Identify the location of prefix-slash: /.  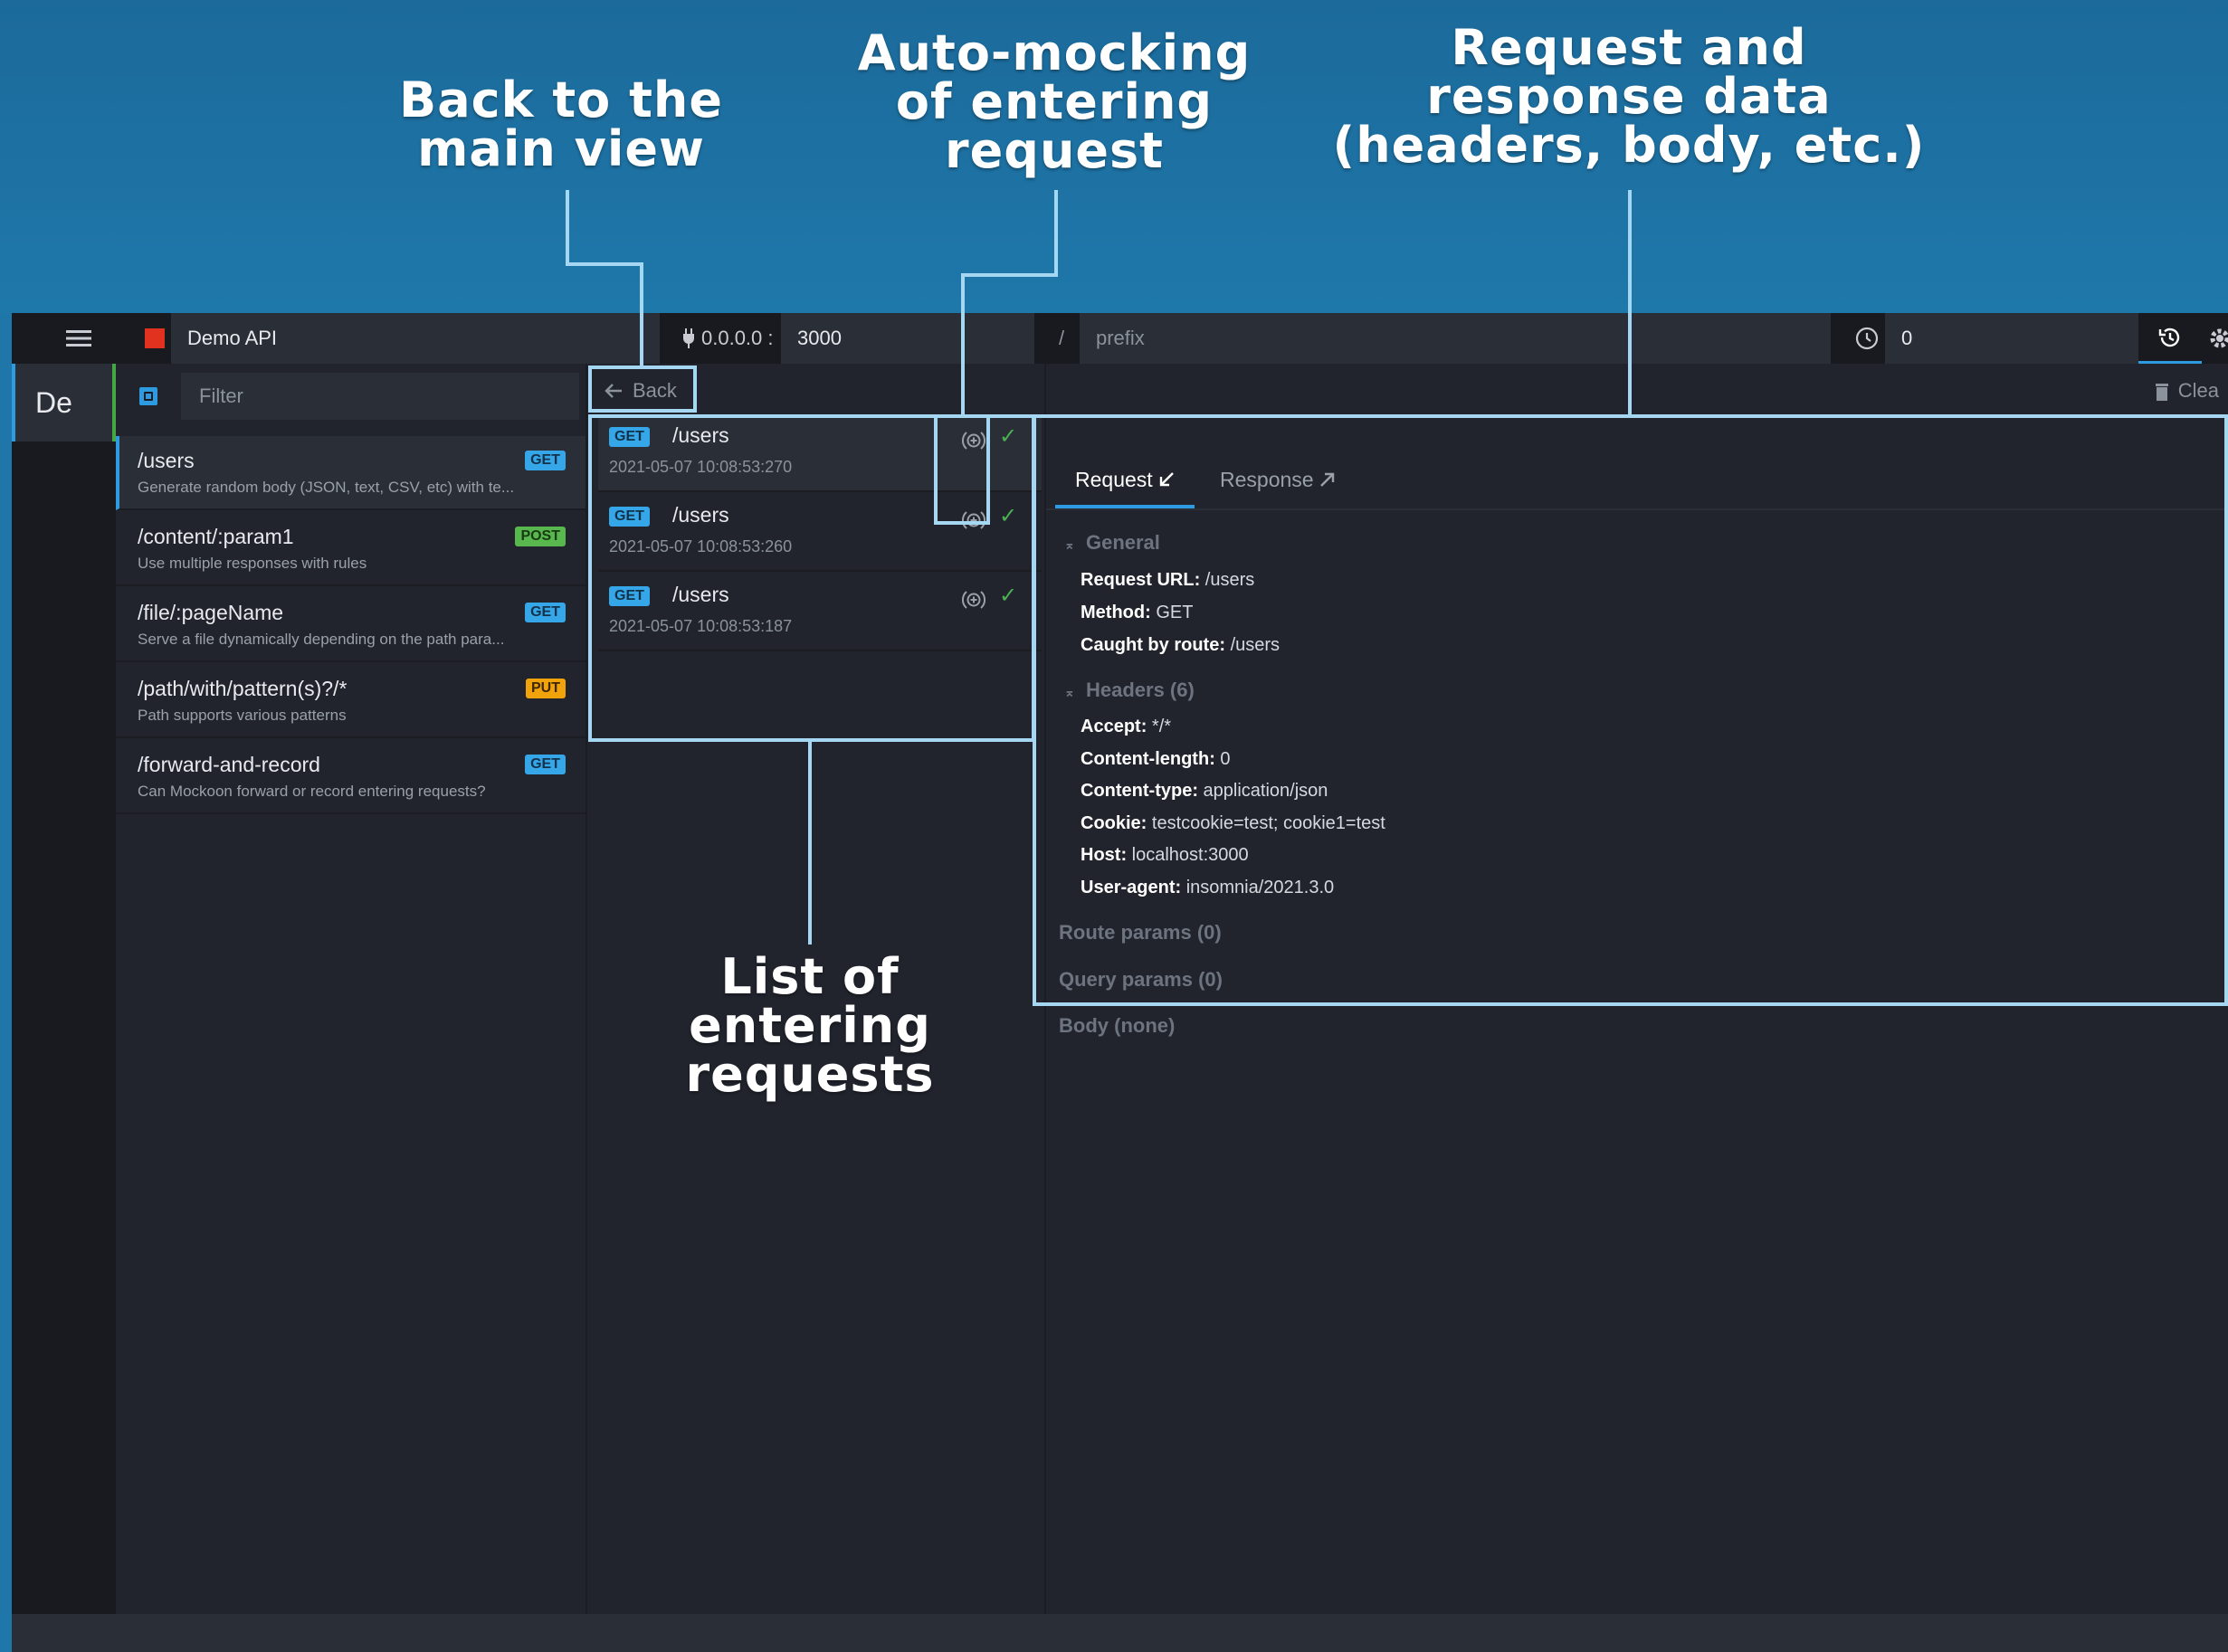
(1061, 338).